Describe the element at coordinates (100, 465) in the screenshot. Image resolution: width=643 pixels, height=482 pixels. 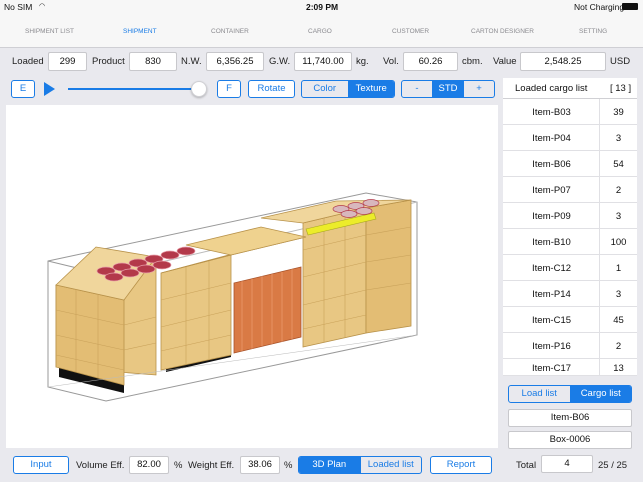
I see `volume-eff-label: Volume Eff.` at that location.